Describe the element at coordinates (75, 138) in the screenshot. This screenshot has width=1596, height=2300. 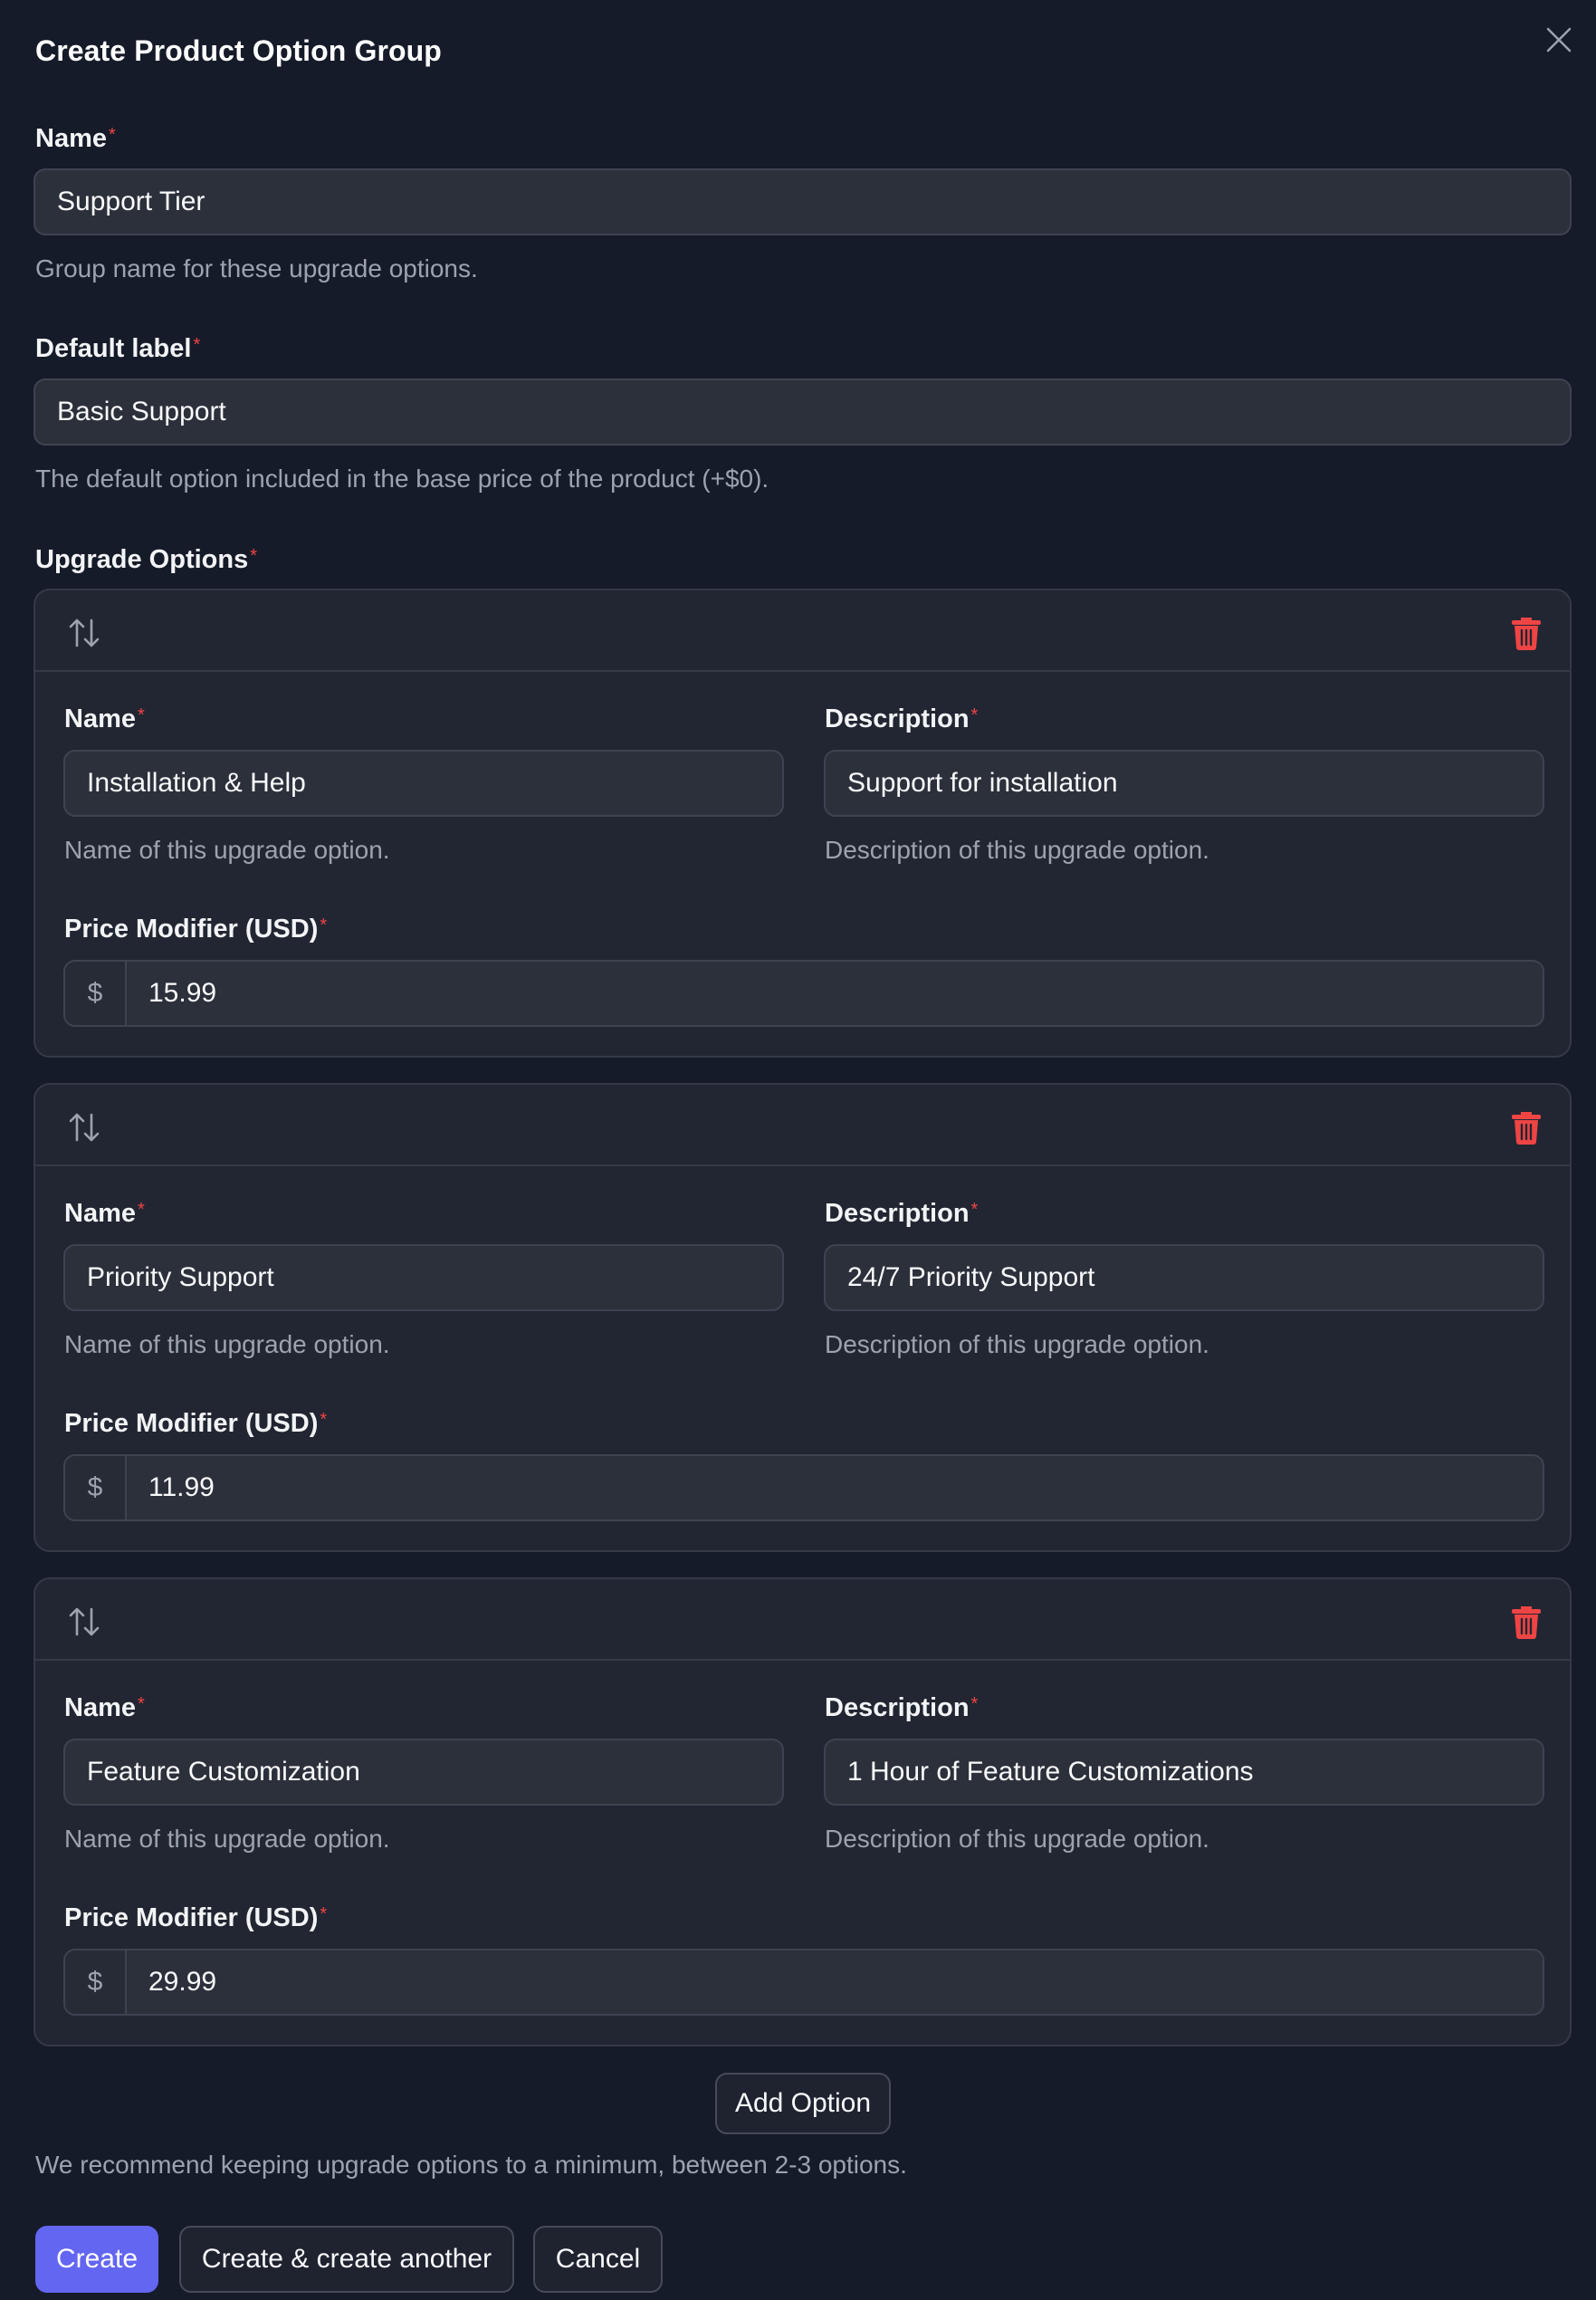
I see `name-label: Name *` at that location.